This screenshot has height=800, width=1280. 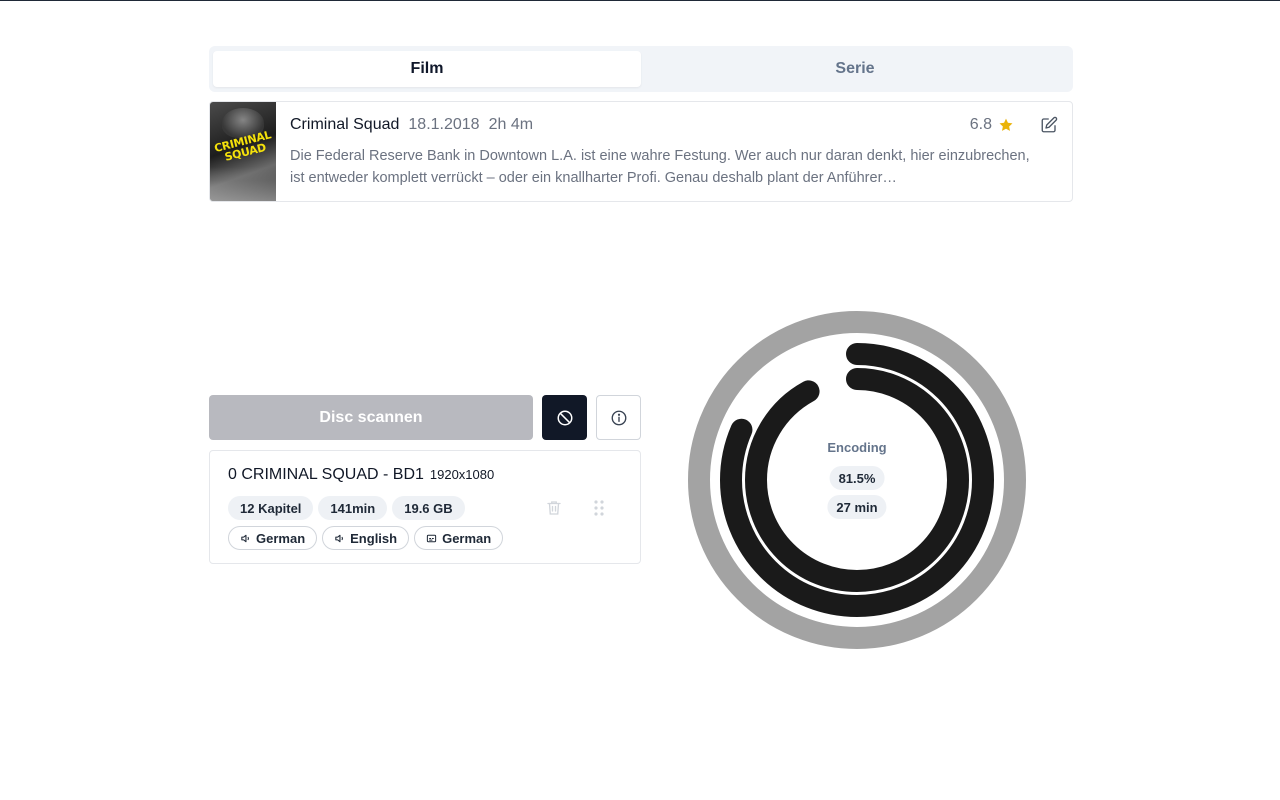 What do you see at coordinates (511, 124) in the screenshot?
I see `movie-runtime: 2h 4m` at bounding box center [511, 124].